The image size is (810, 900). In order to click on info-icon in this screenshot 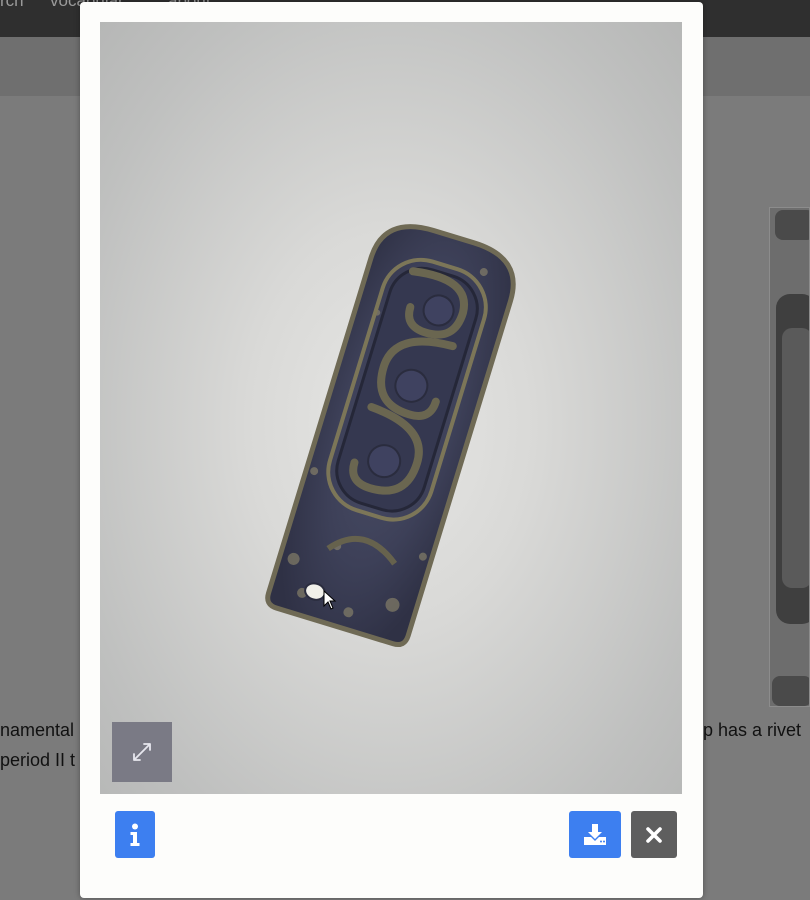, I will do `click(135, 834)`.